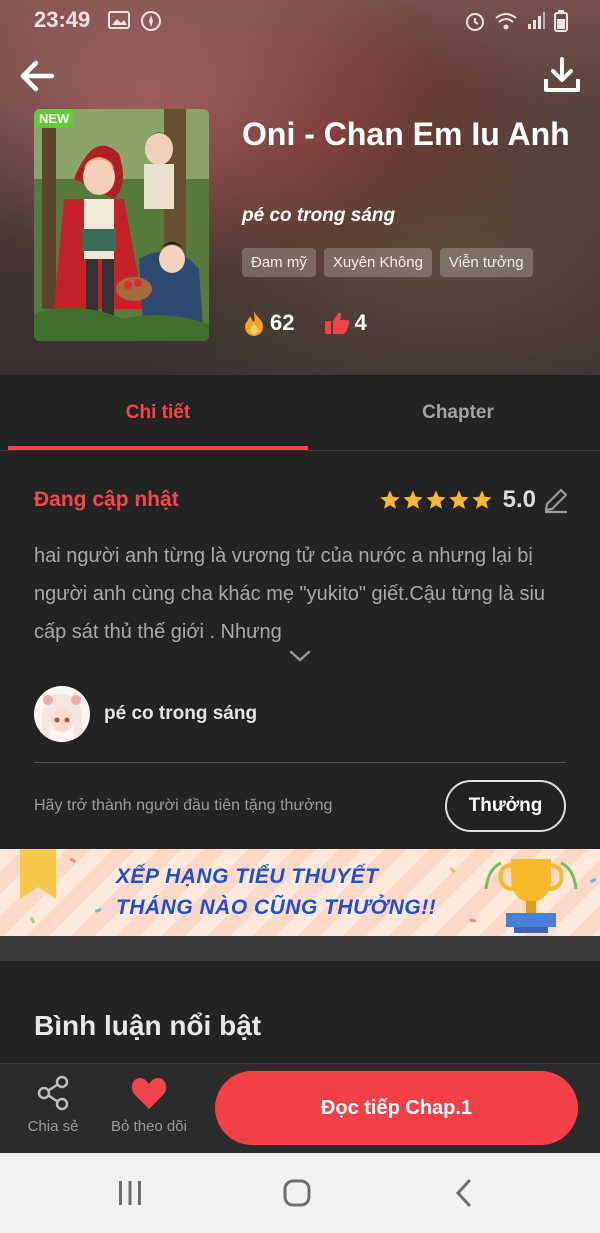 This screenshot has height=1233, width=600. What do you see at coordinates (149, 1093) in the screenshot?
I see `heart-icon` at bounding box center [149, 1093].